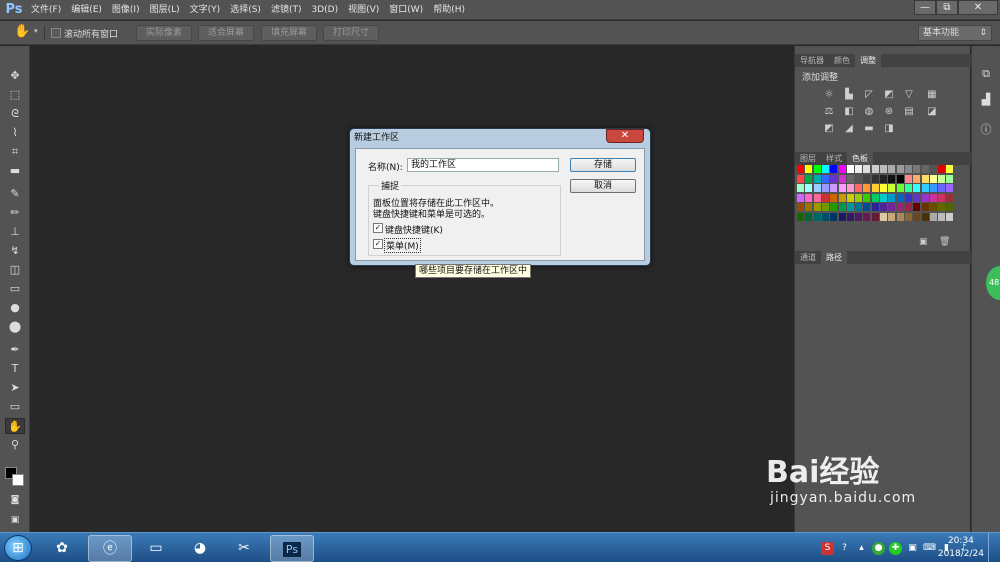 This screenshot has width=1000, height=562. I want to click on taskbar-app-4: ◕, so click(200, 548).